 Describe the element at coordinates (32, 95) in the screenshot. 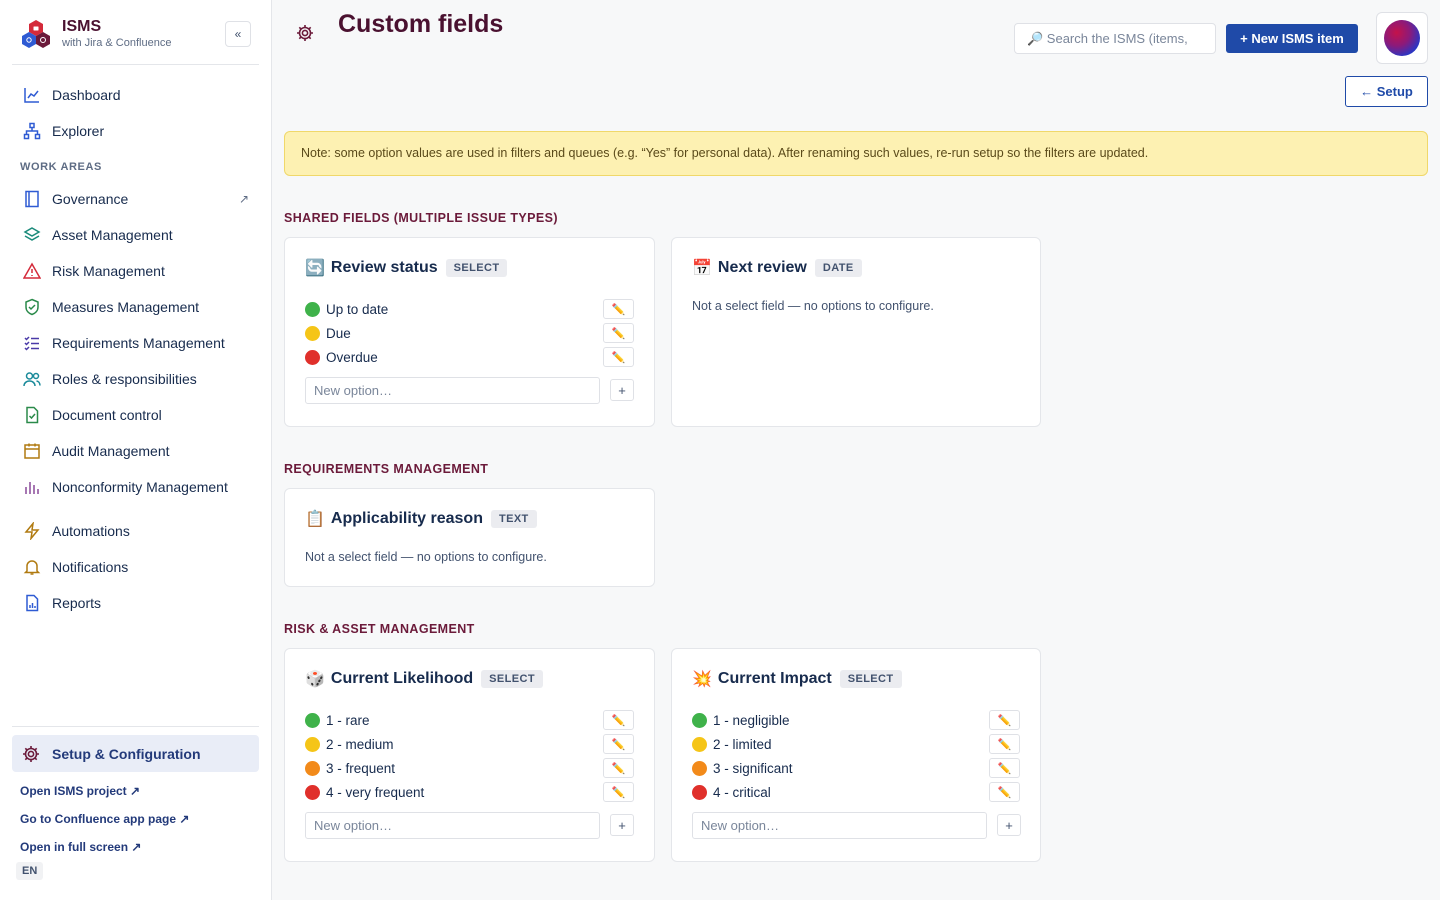

I see `chart-line-icon` at that location.